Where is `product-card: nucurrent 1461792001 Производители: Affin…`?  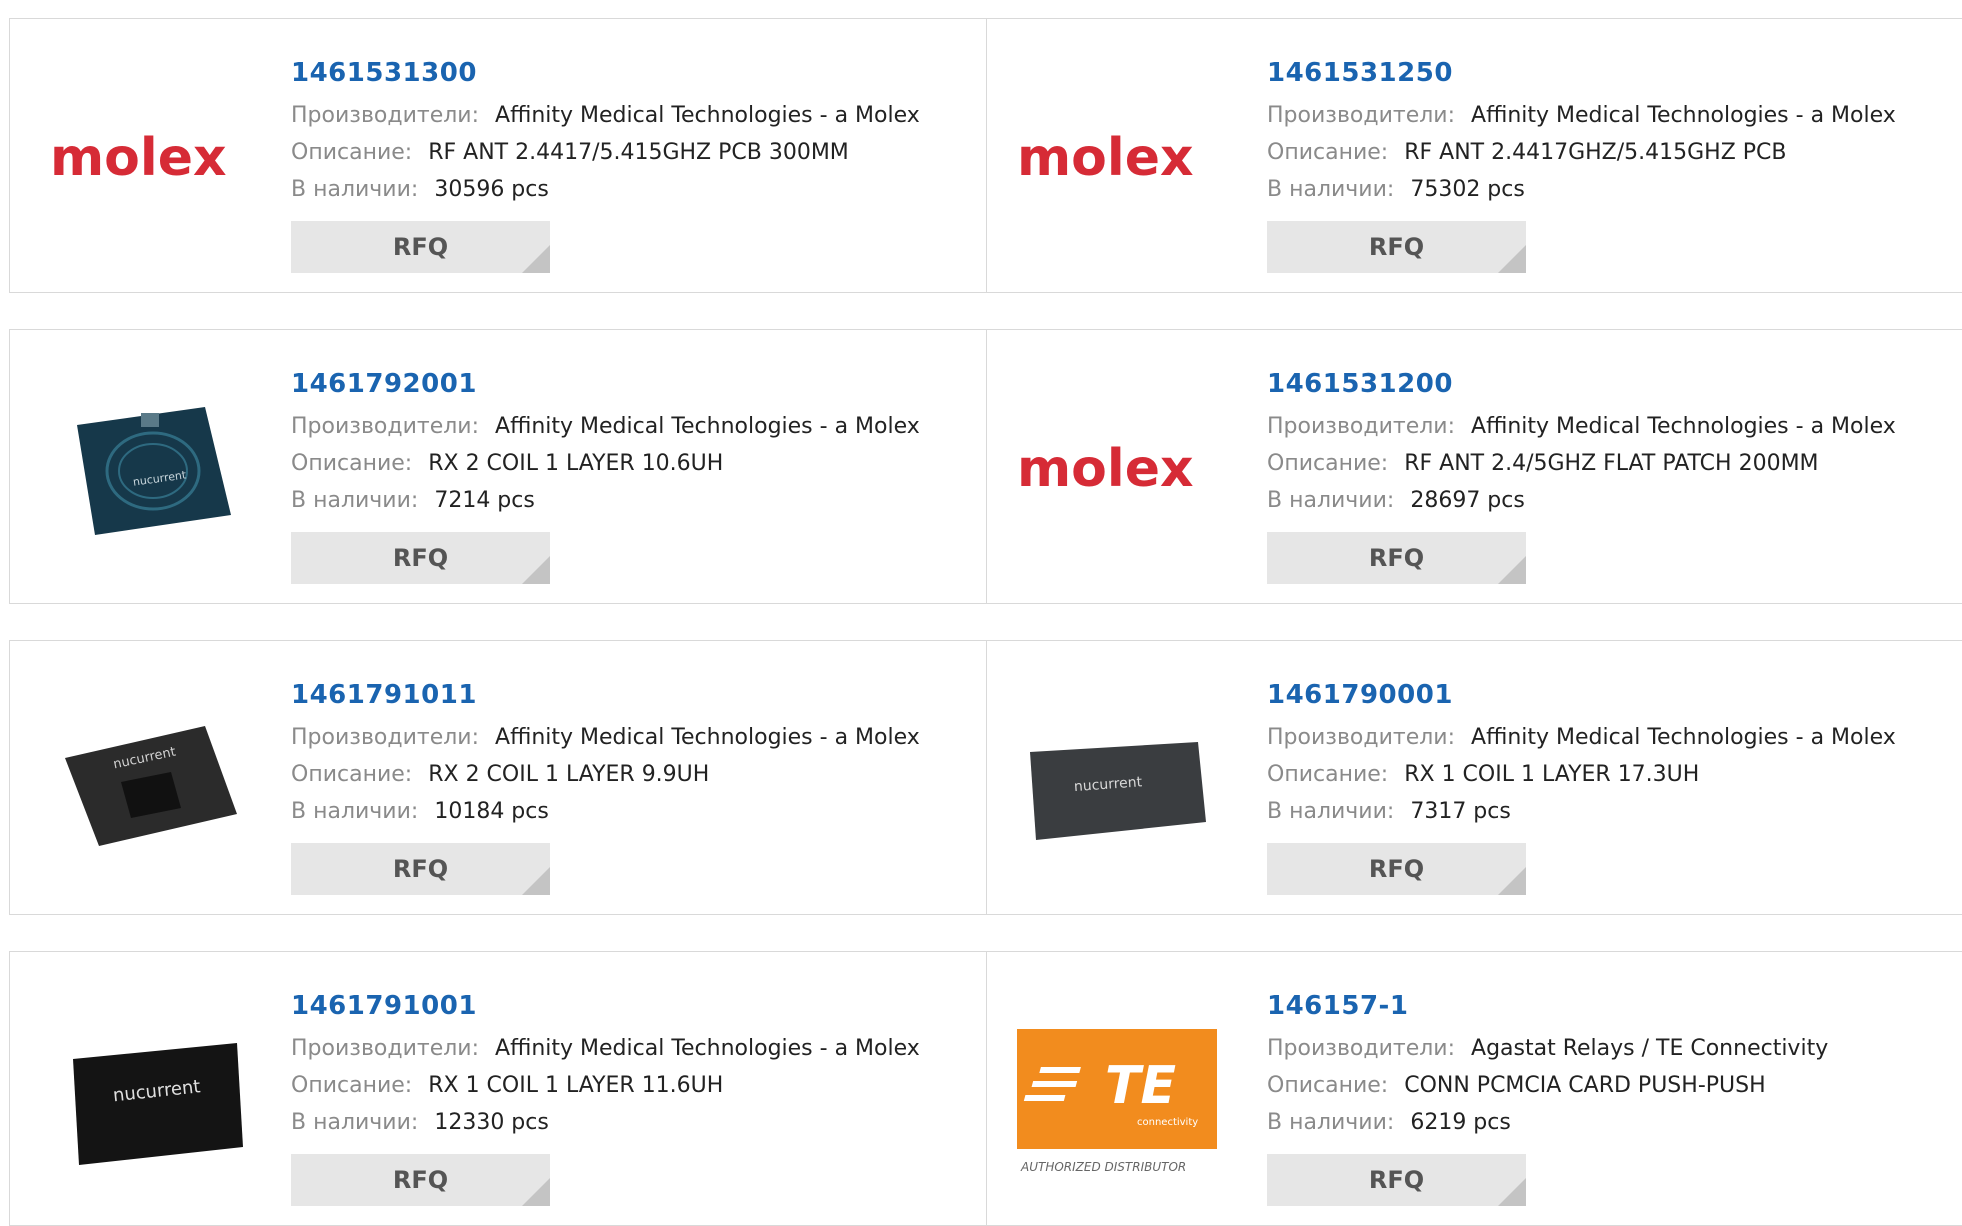 product-card: nucurrent 1461792001 Производители: Affin… is located at coordinates (498, 466).